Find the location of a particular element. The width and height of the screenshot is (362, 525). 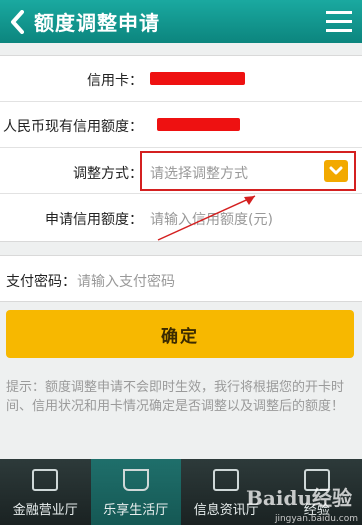

card-label: 信用卡： is located at coordinates (115, 81).